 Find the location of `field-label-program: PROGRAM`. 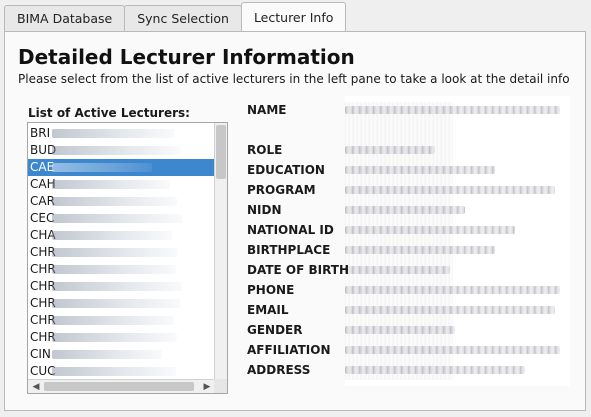

field-label-program: PROGRAM is located at coordinates (281, 190).